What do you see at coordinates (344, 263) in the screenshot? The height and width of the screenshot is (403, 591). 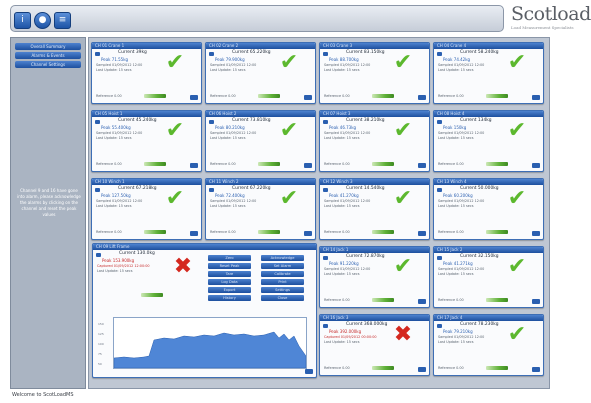 I see `panel-peak: Peak 91.220kg` at bounding box center [344, 263].